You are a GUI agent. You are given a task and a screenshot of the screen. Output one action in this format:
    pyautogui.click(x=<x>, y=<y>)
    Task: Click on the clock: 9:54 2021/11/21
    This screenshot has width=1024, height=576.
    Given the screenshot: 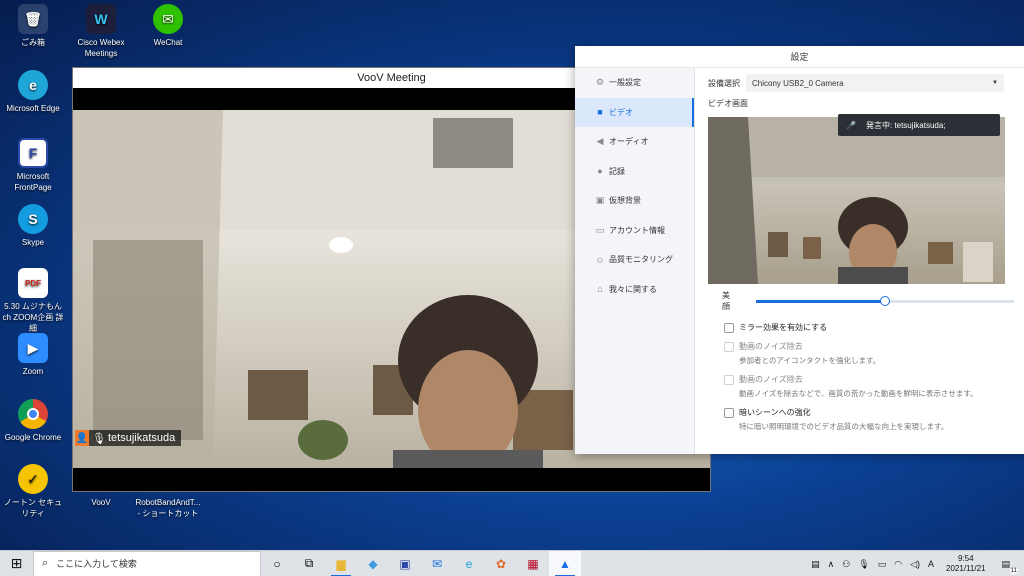 What is the action you would take?
    pyautogui.click(x=965, y=564)
    